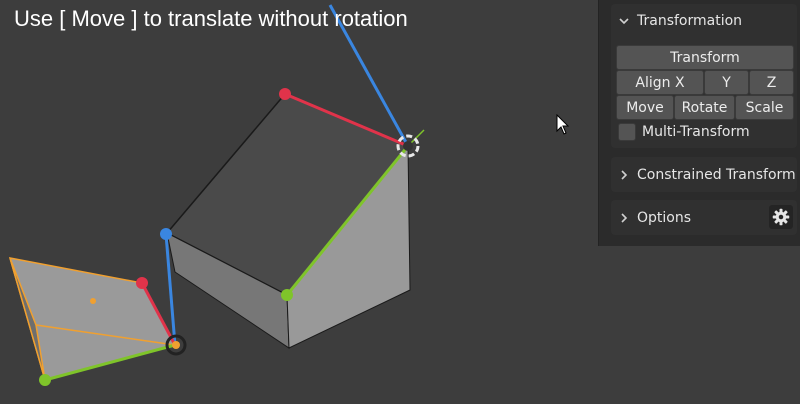 The width and height of the screenshot is (800, 404). I want to click on options-title: Options, so click(664, 217).